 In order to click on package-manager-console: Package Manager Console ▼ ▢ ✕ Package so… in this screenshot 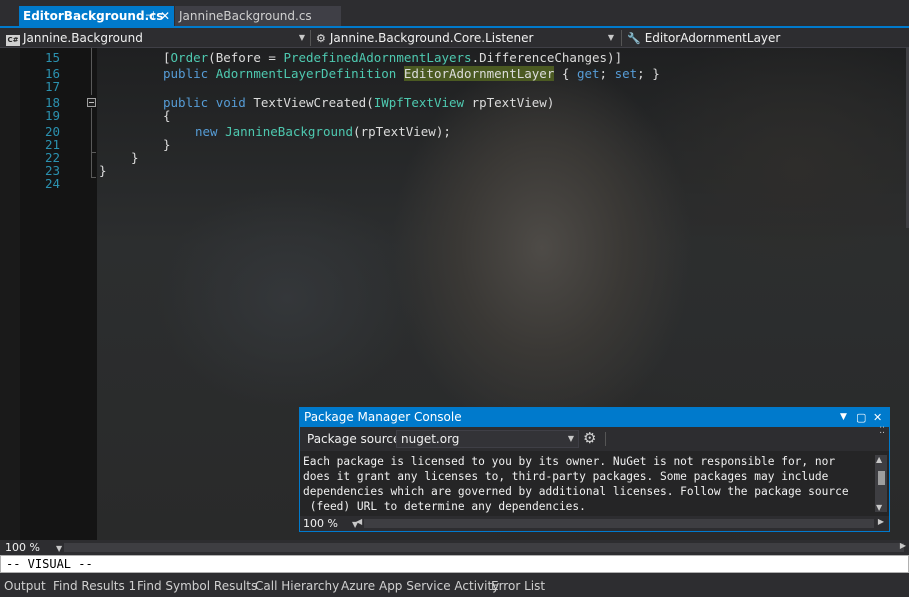, I will do `click(594, 469)`.